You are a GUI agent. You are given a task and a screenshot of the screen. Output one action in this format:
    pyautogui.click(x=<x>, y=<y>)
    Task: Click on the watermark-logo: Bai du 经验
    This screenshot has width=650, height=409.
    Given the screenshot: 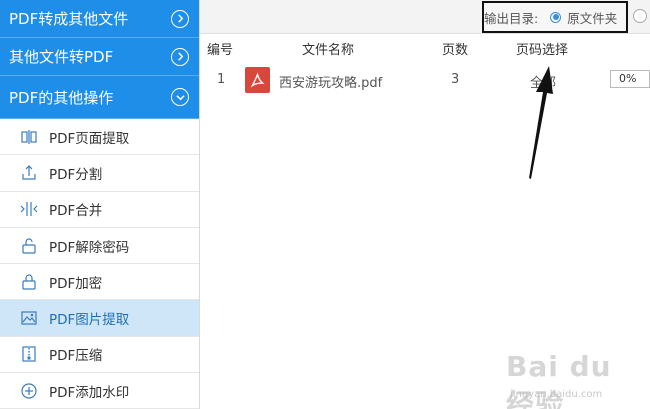 What is the action you would take?
    pyautogui.click(x=559, y=379)
    